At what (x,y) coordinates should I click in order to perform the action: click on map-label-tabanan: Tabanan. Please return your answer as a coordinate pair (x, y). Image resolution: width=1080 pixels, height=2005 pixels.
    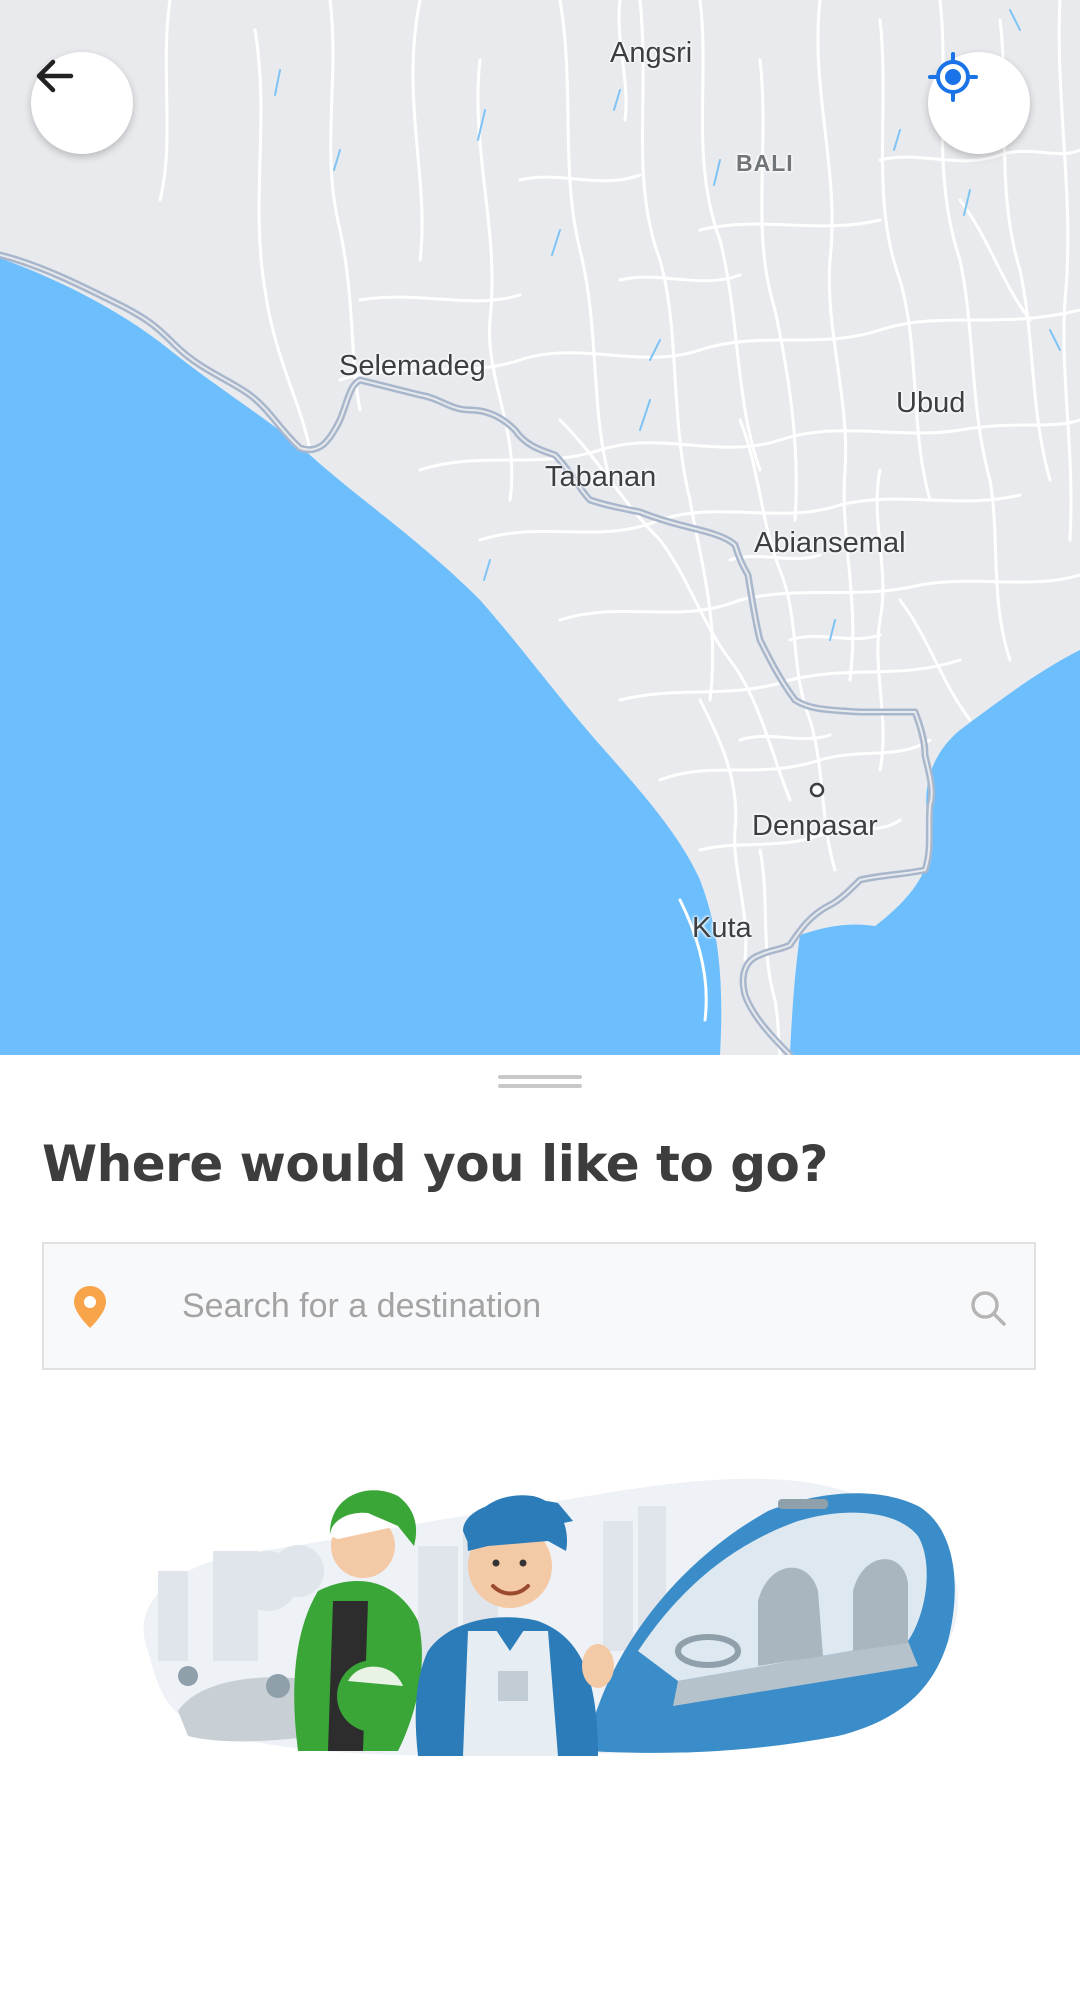
    Looking at the image, I should click on (601, 477).